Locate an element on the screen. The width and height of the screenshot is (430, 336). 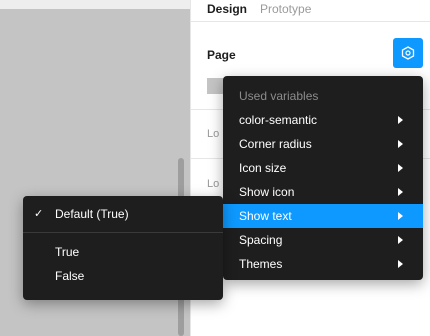
panel-tabs: Design Prototype is located at coordinates (310, 11).